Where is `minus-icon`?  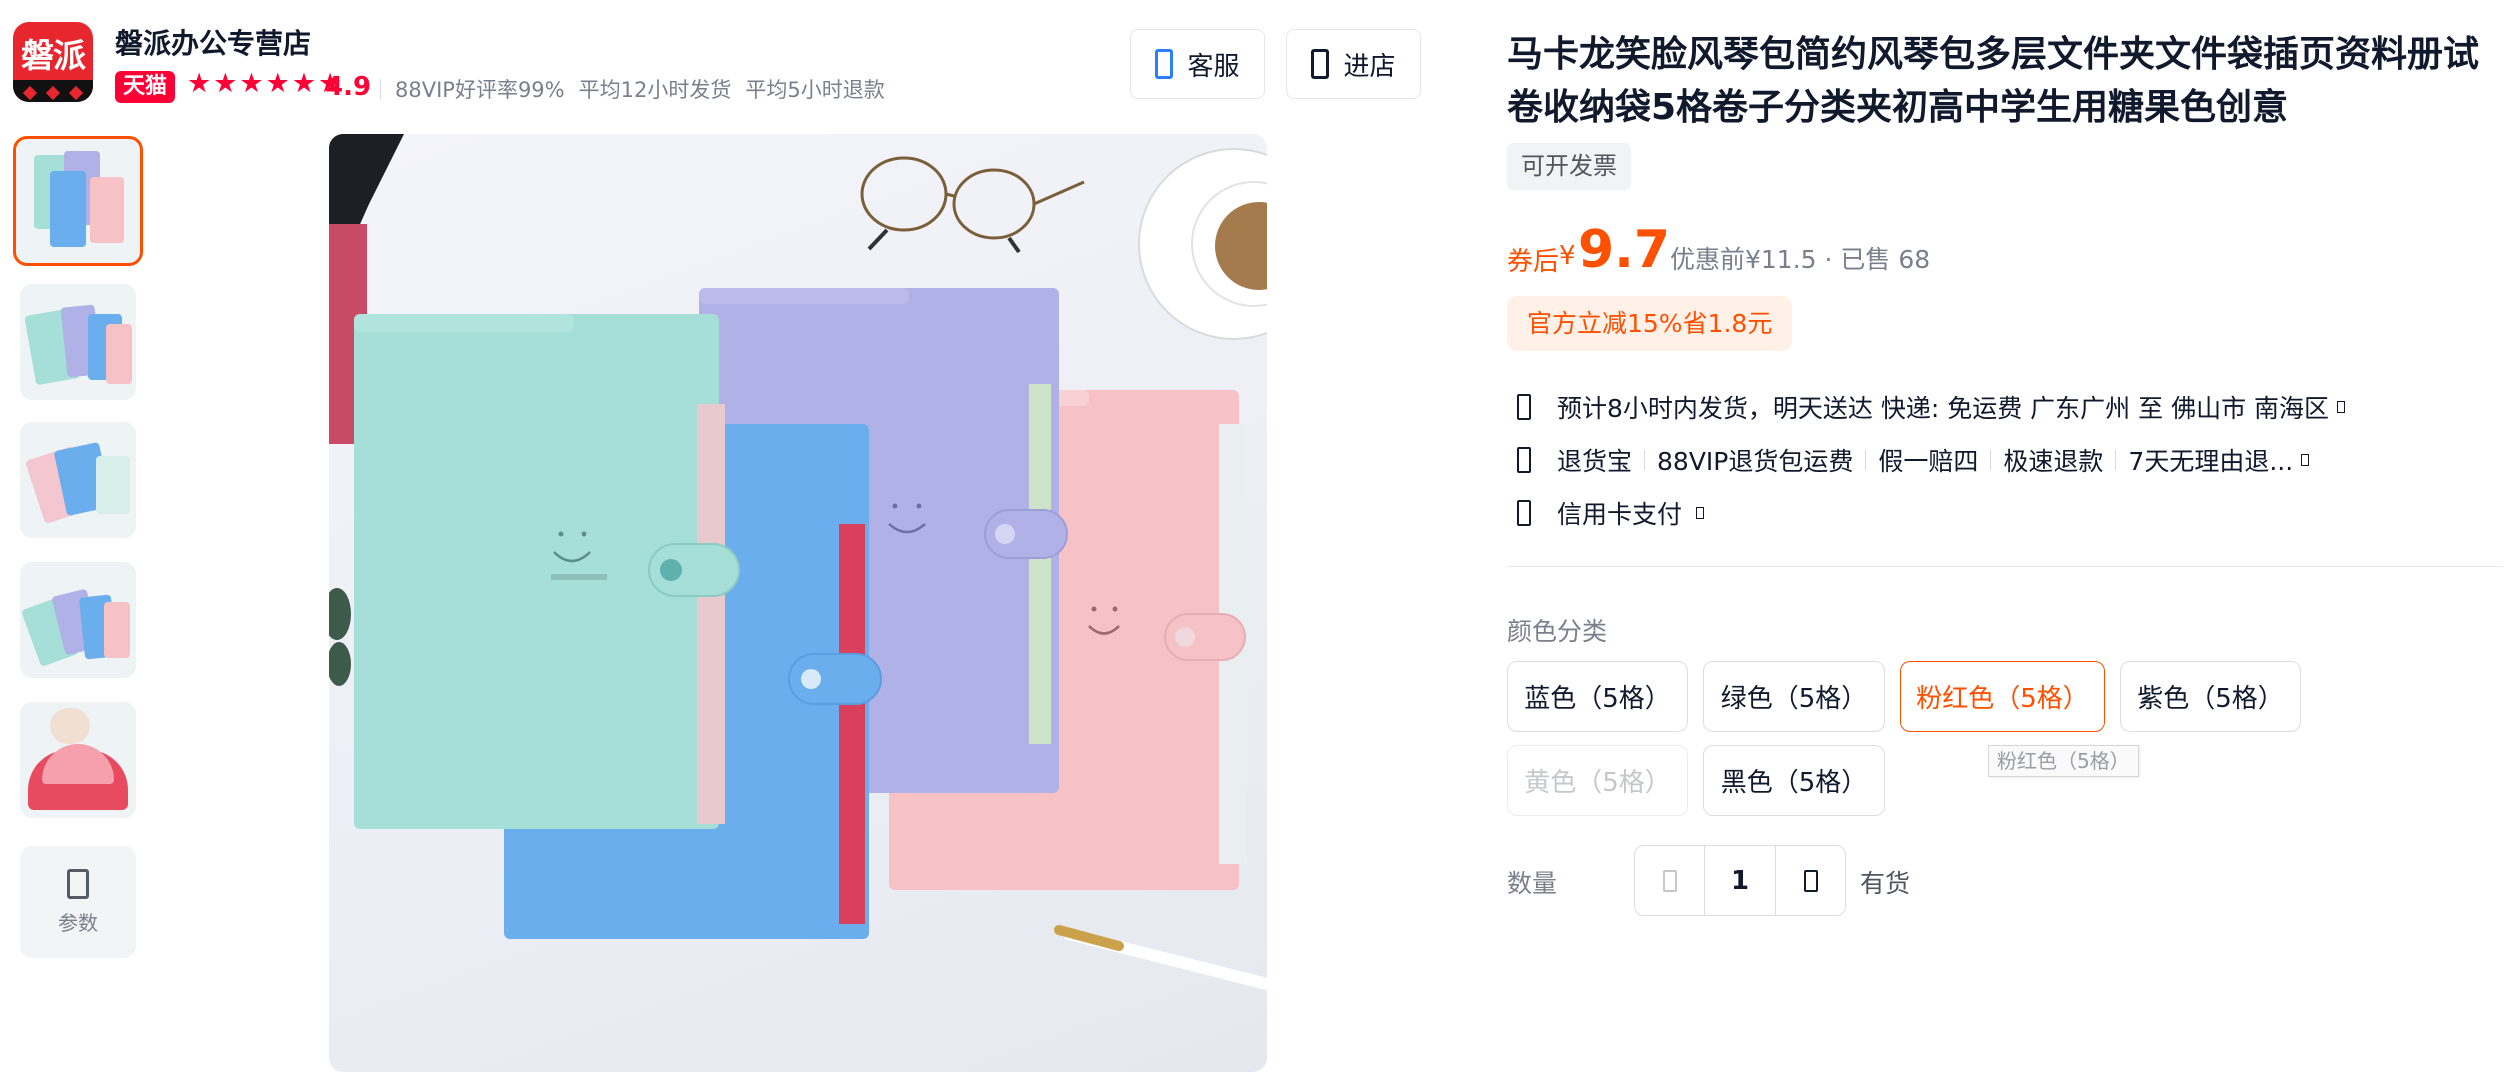 minus-icon is located at coordinates (1669, 880).